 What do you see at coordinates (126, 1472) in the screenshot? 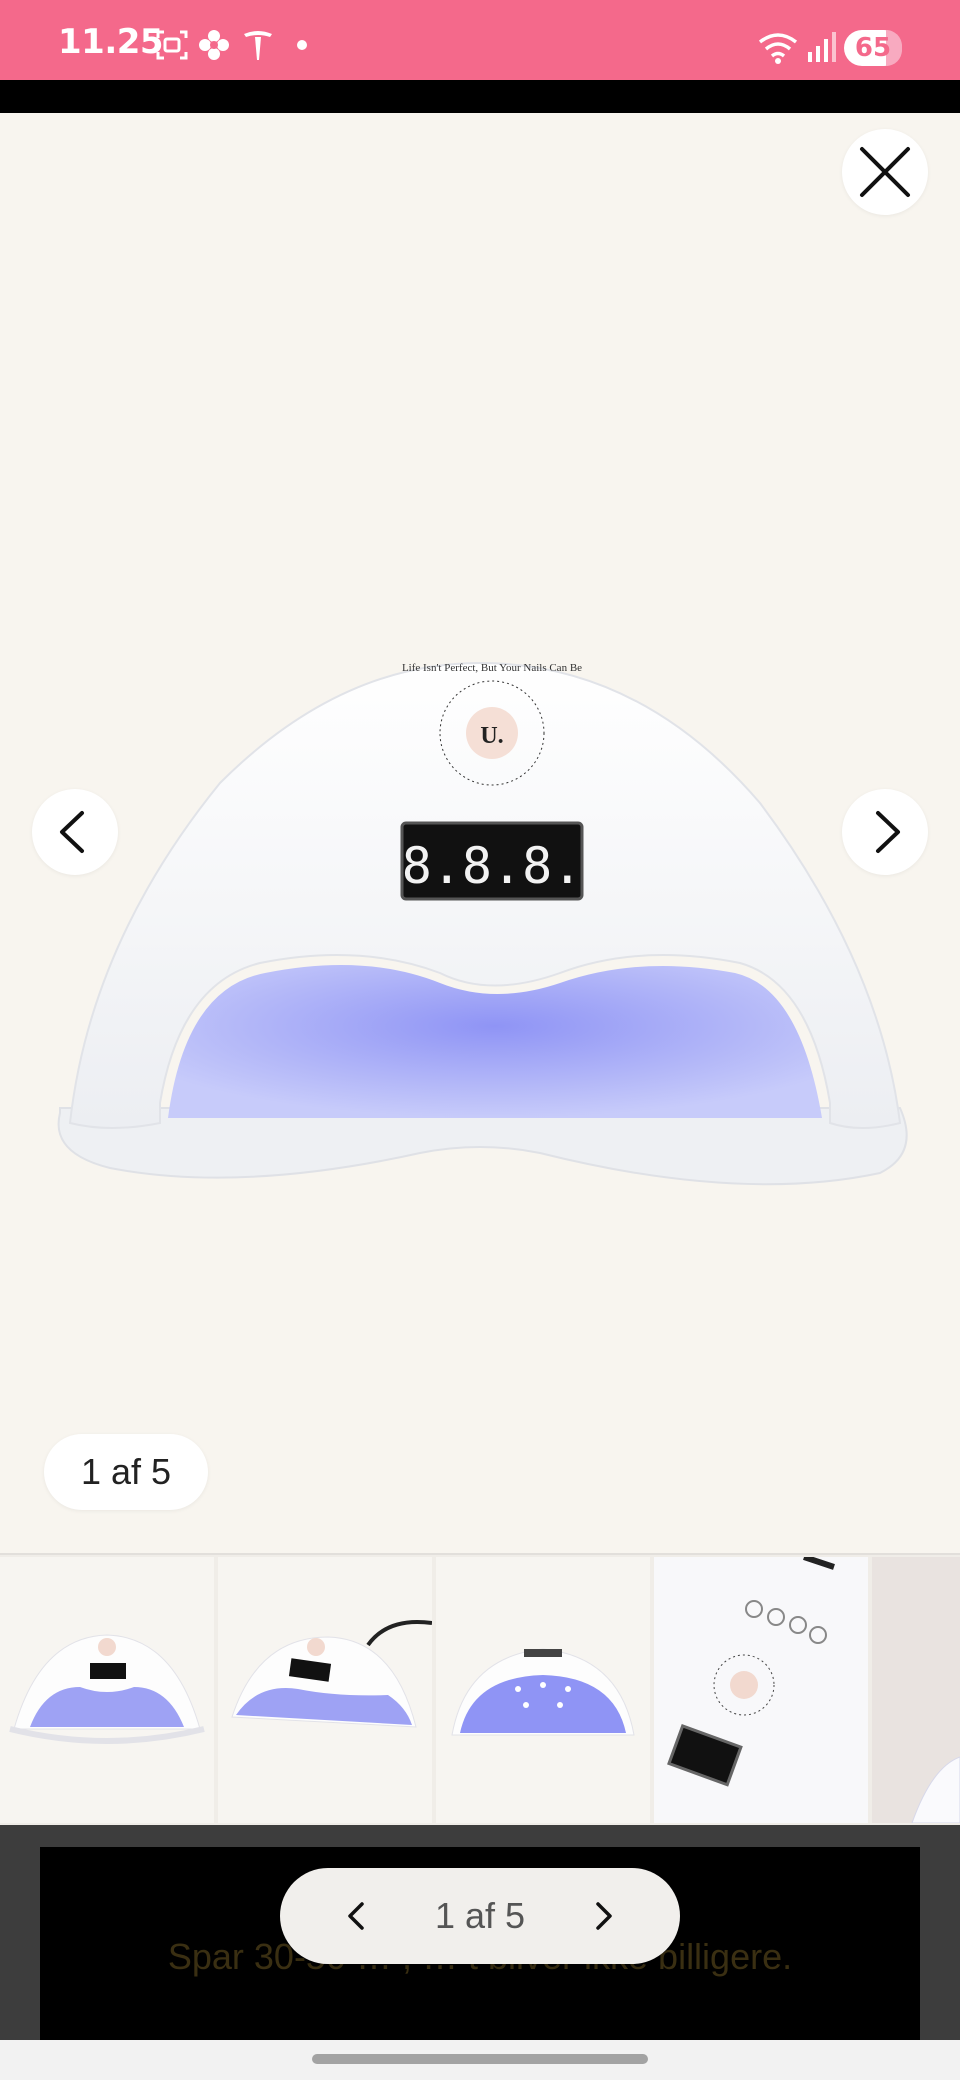
I see `image-counter: 1 af 5` at bounding box center [126, 1472].